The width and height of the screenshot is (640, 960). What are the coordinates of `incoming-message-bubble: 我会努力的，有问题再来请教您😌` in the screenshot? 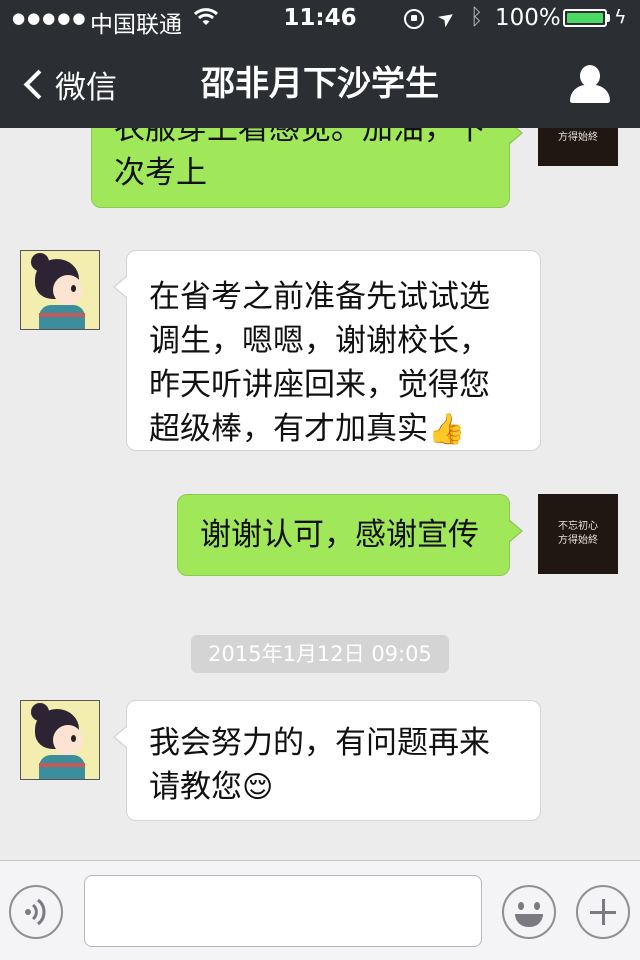 It's located at (327, 760).